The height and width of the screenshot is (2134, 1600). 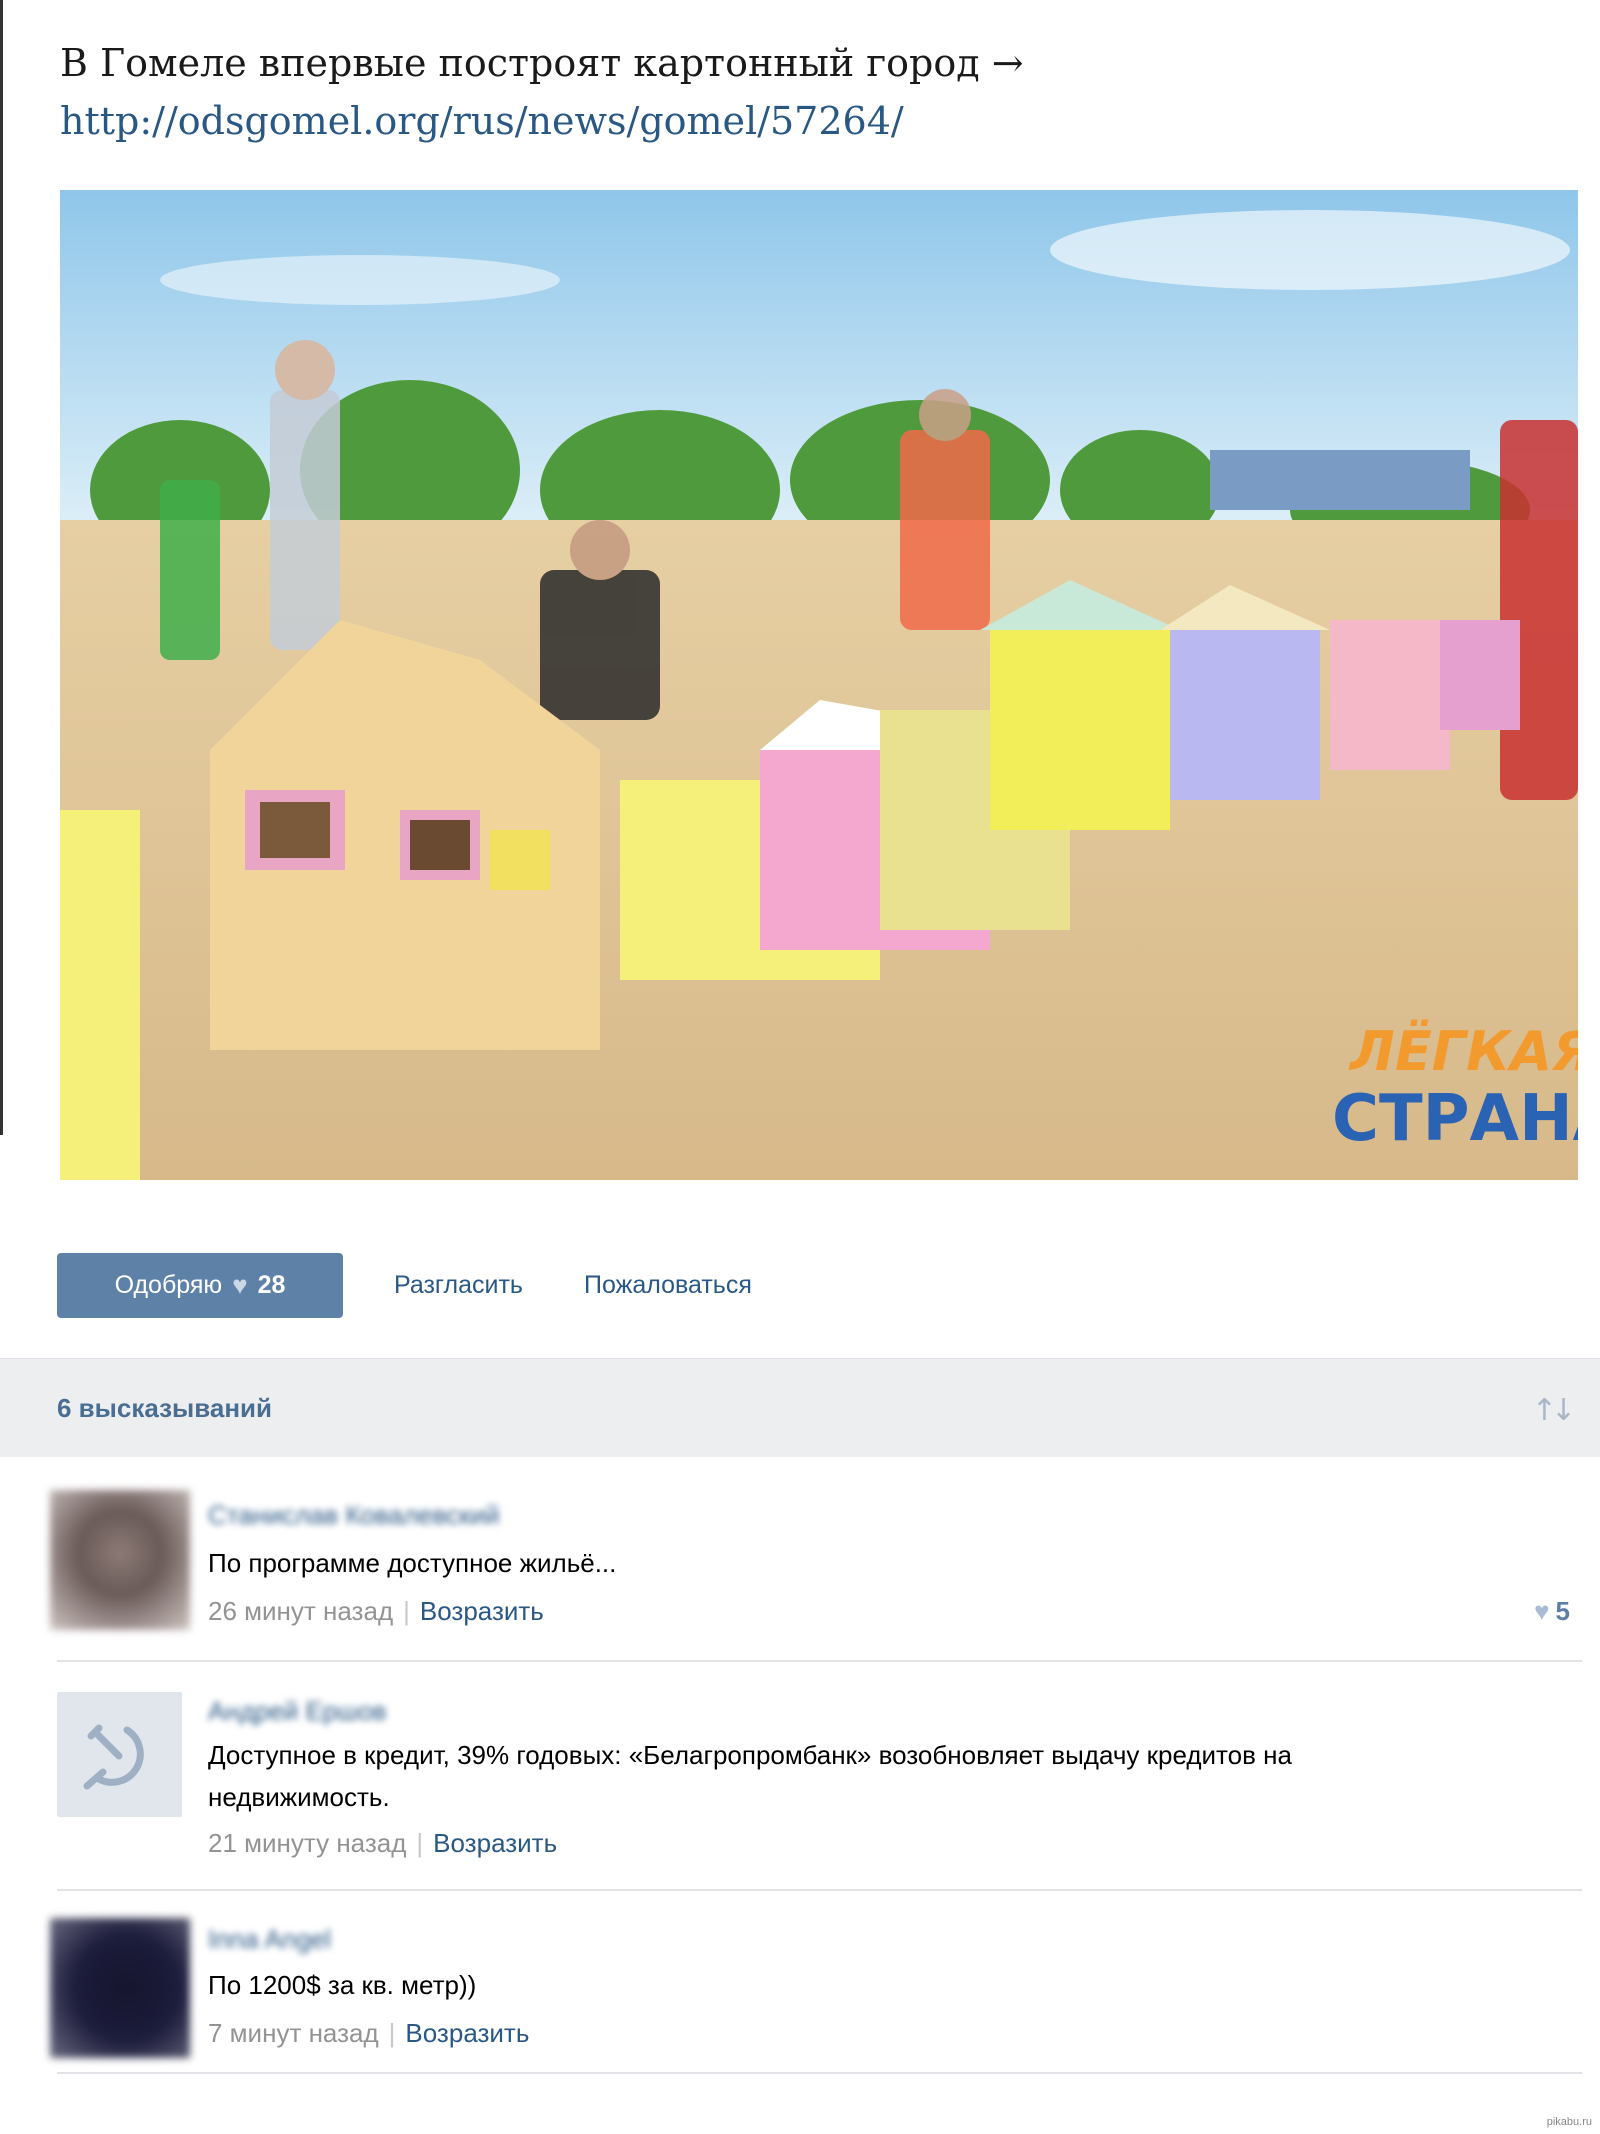 What do you see at coordinates (1455, 1119) in the screenshot?
I see `logo-line-2: СТРАНА` at bounding box center [1455, 1119].